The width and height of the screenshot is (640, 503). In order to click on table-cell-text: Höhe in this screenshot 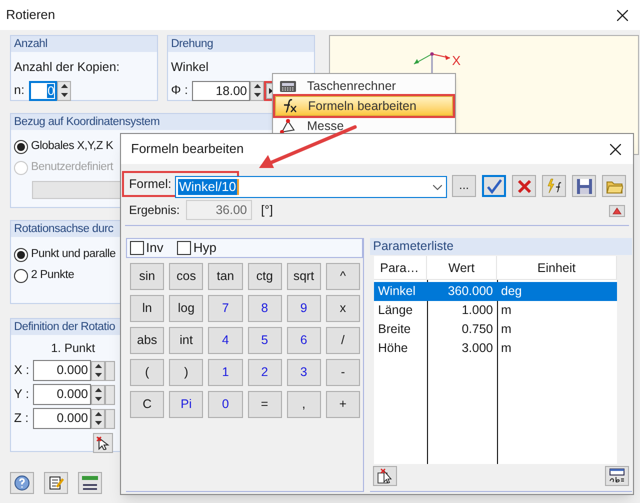, I will do `click(393, 348)`.